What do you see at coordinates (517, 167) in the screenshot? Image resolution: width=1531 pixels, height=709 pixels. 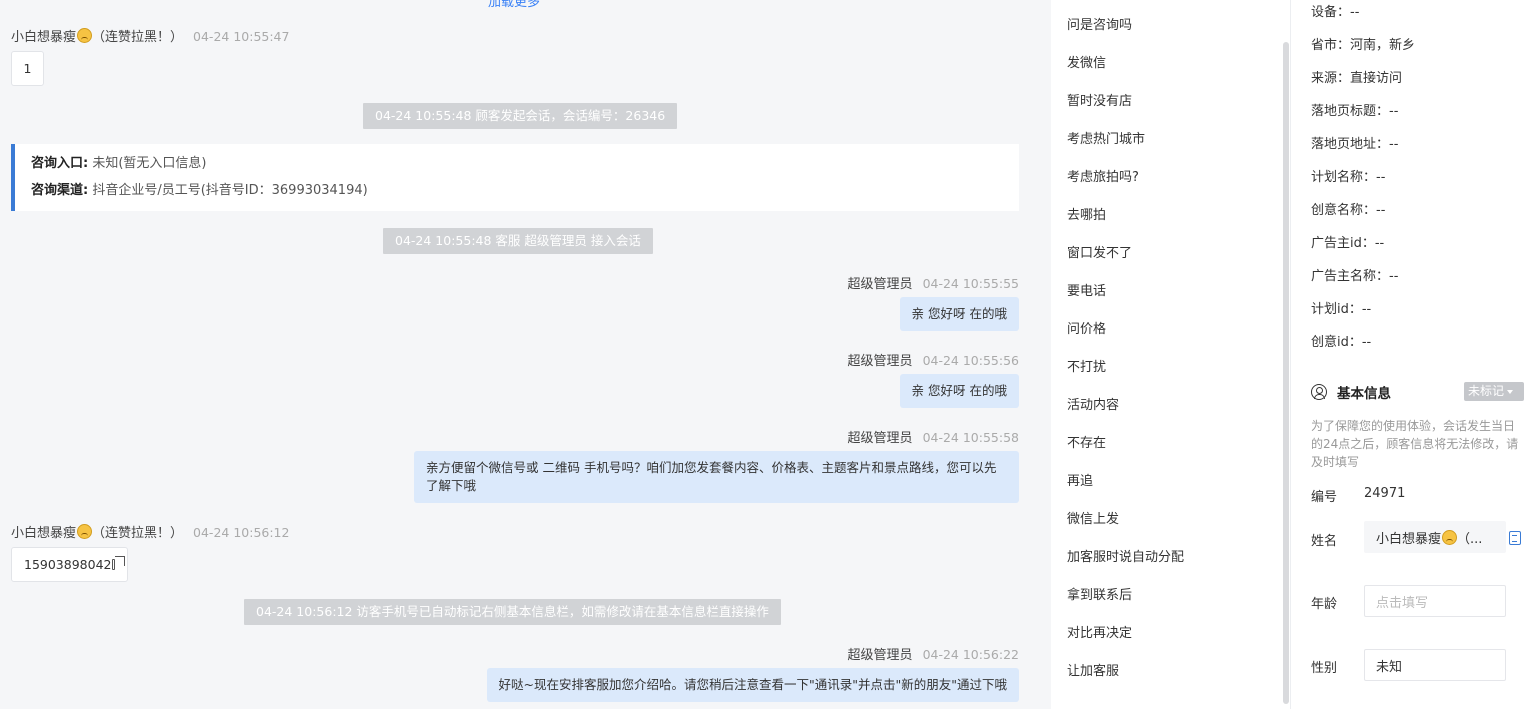 I see `consult-entry-row: 咨询入口: 未知(暂无入口信息)` at bounding box center [517, 167].